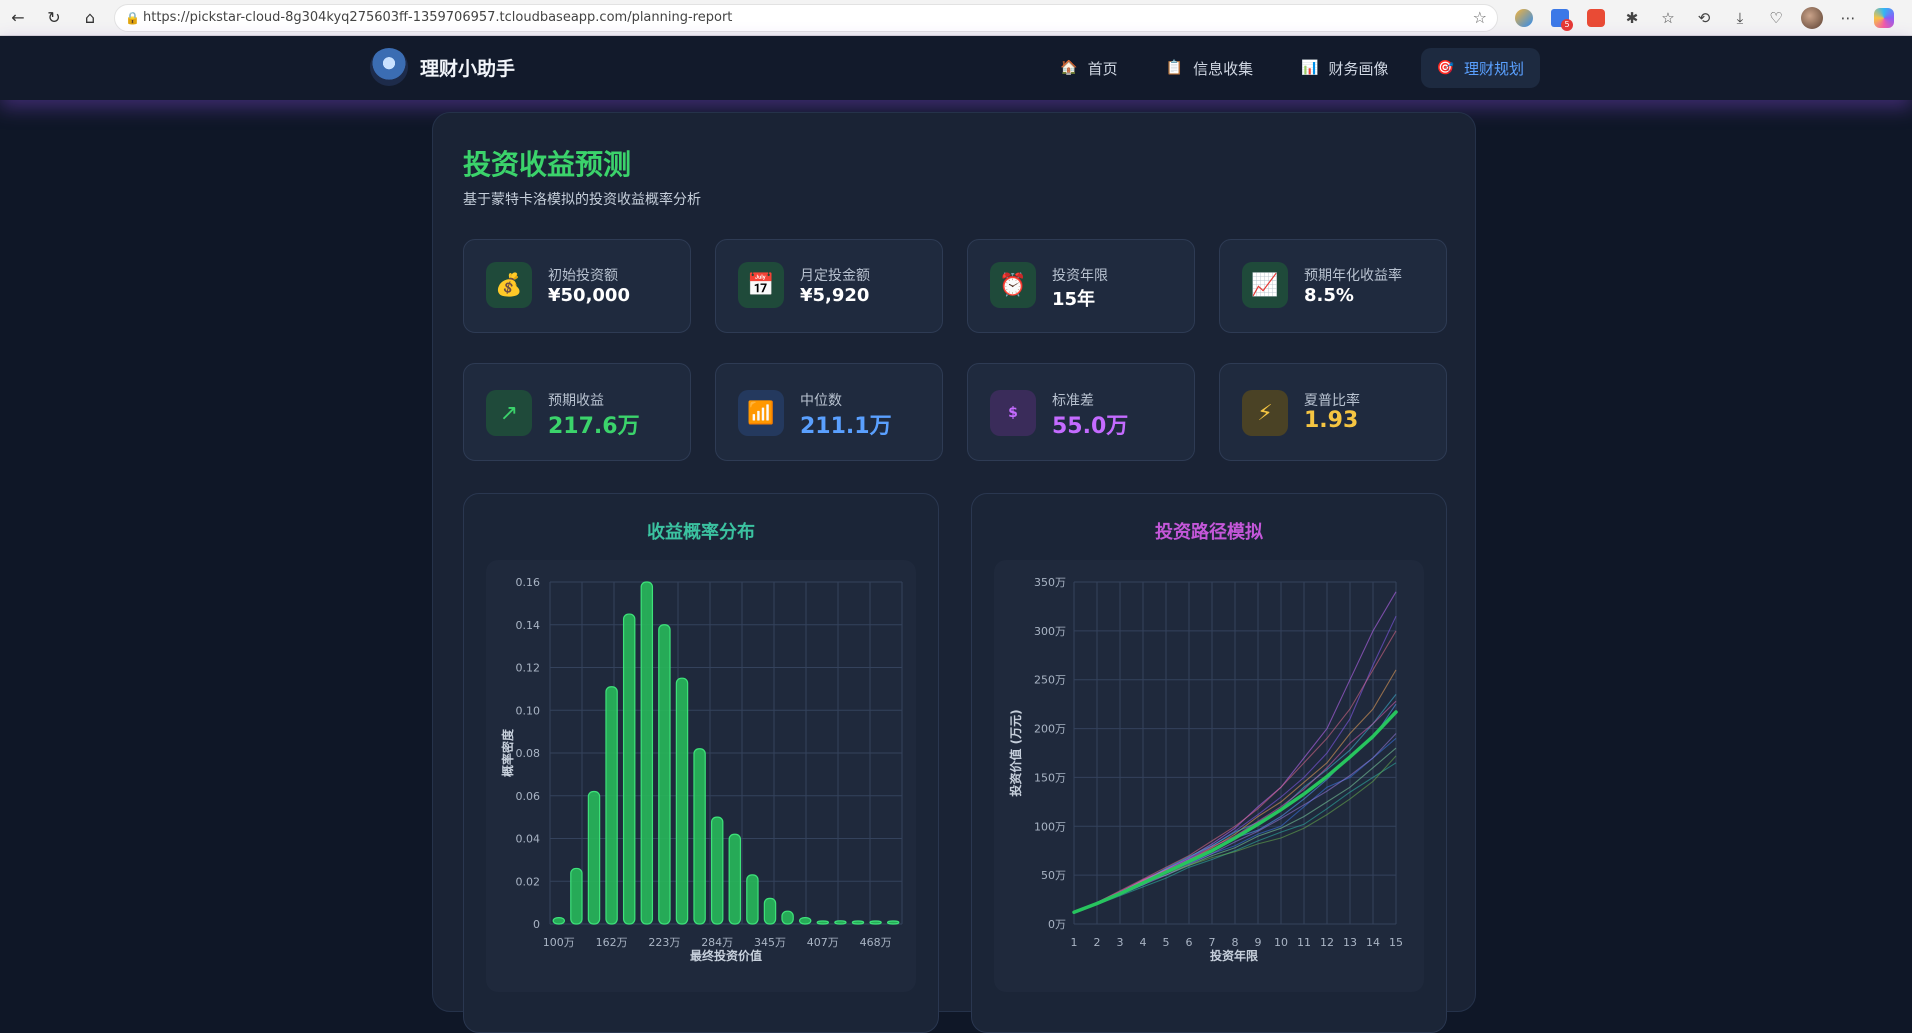 The image size is (1912, 1033). Describe the element at coordinates (528, 881) in the screenshot. I see `y-tick-label: 0.02` at that location.